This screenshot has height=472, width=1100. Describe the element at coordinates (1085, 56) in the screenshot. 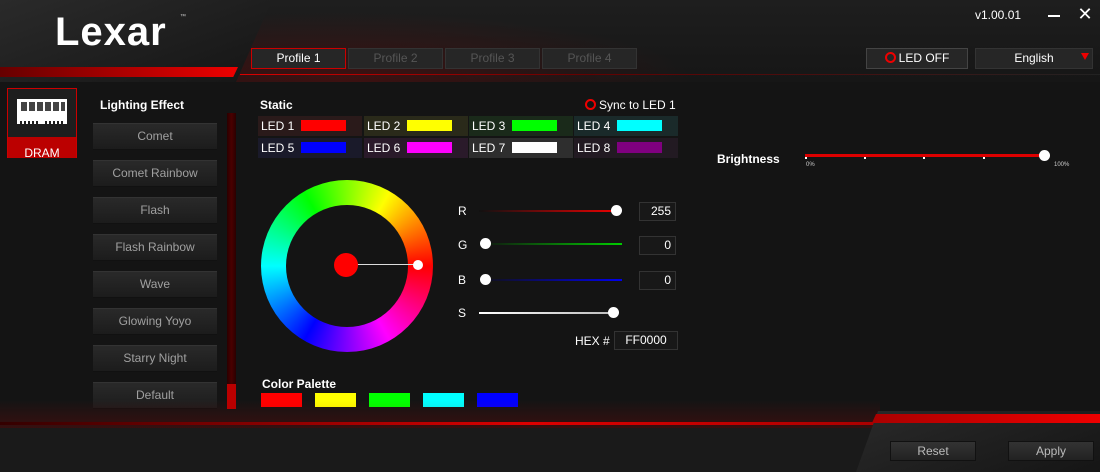

I see `dropdown-arrow-icon` at that location.